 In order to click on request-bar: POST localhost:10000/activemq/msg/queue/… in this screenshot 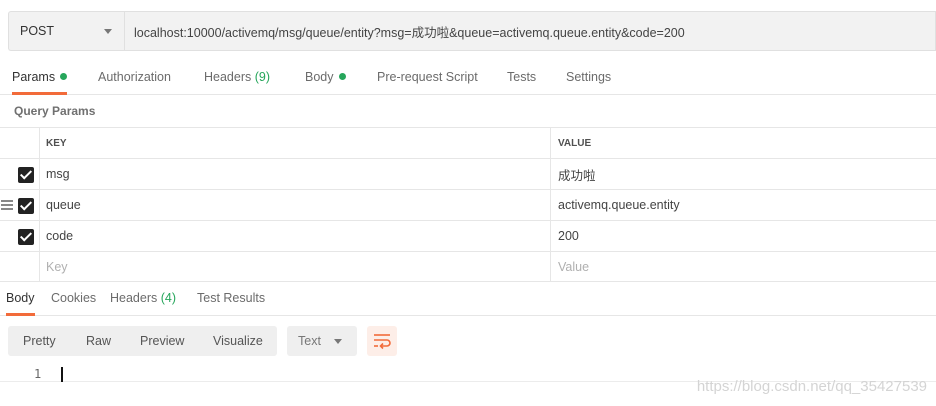, I will do `click(472, 31)`.